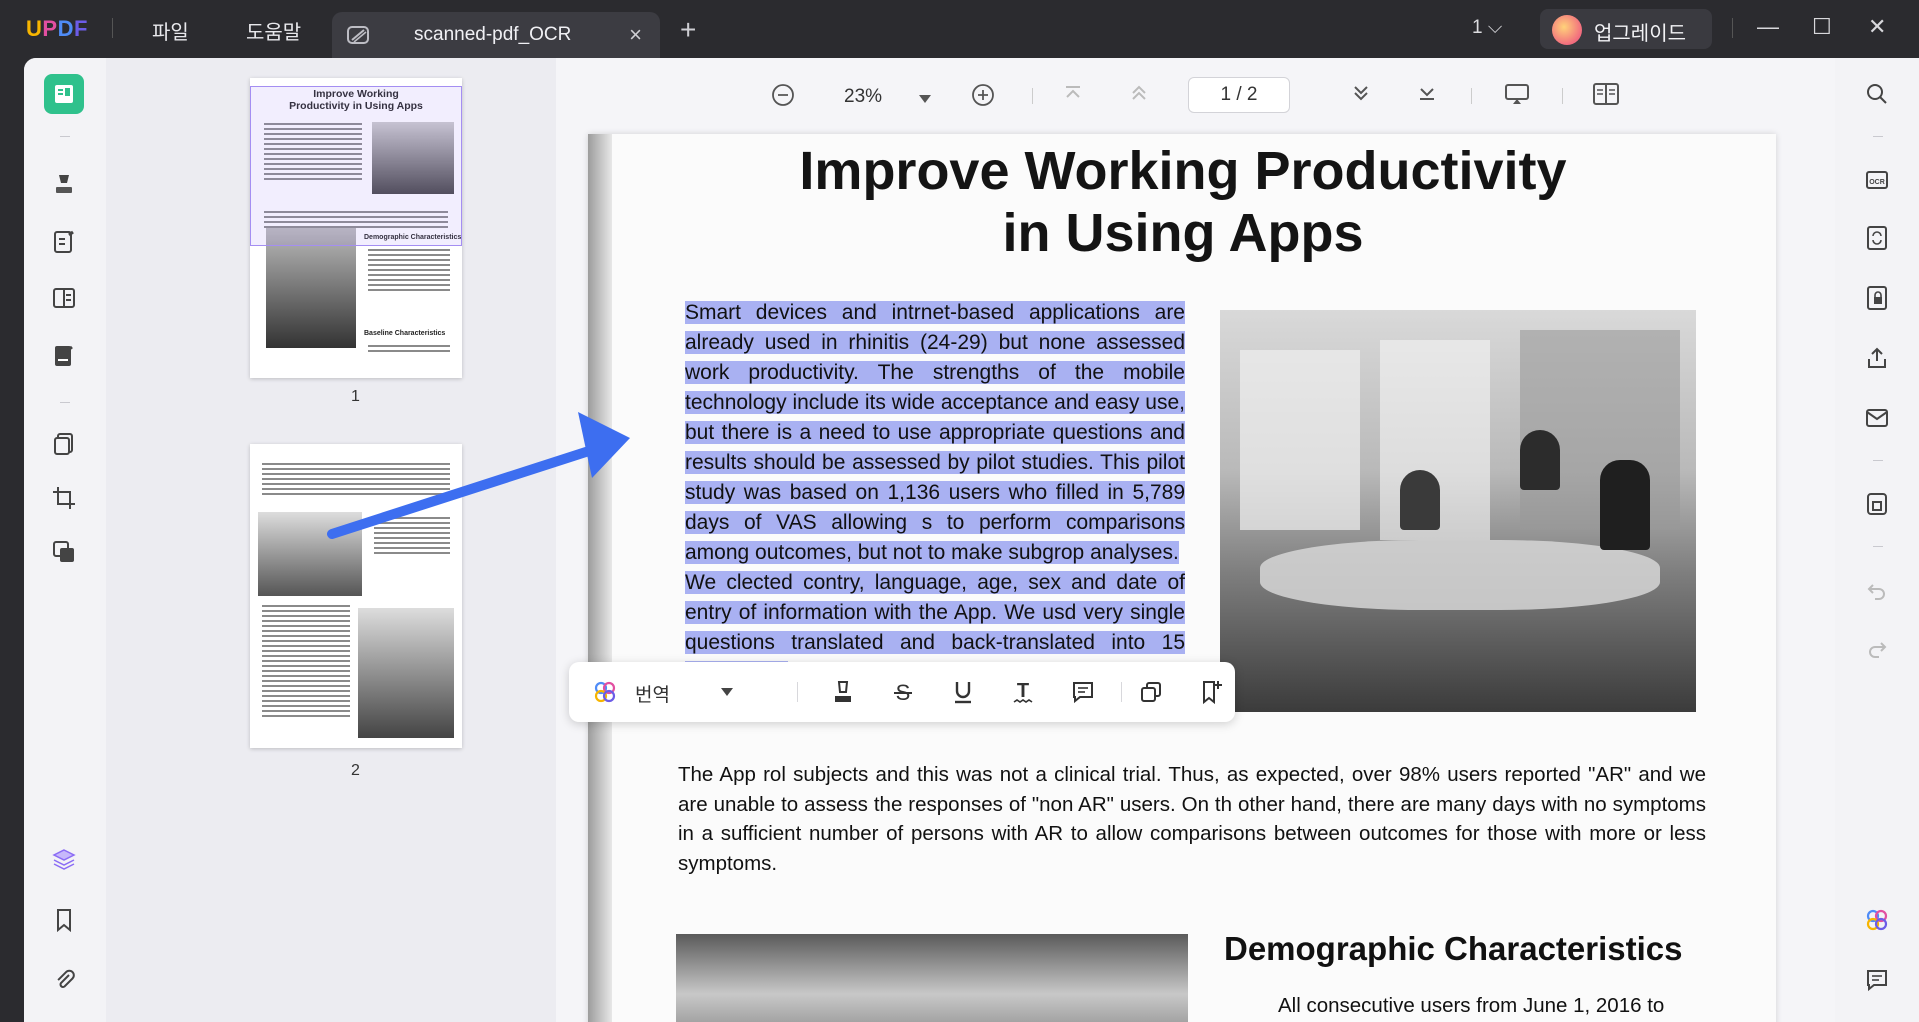  Describe the element at coordinates (1877, 298) in the screenshot. I see `protect-icon` at that location.